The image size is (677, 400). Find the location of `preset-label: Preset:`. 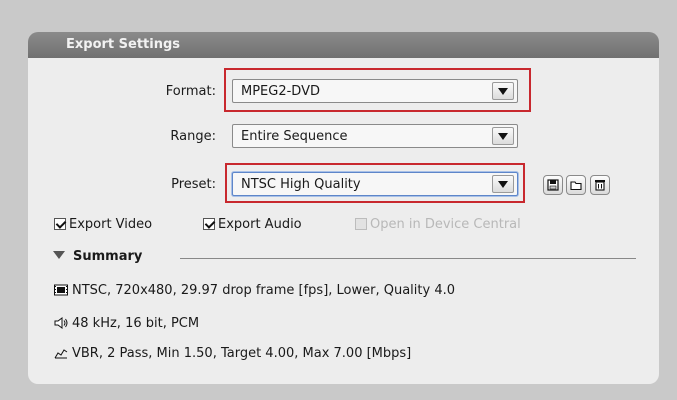

preset-label: Preset: is located at coordinates (193, 184).